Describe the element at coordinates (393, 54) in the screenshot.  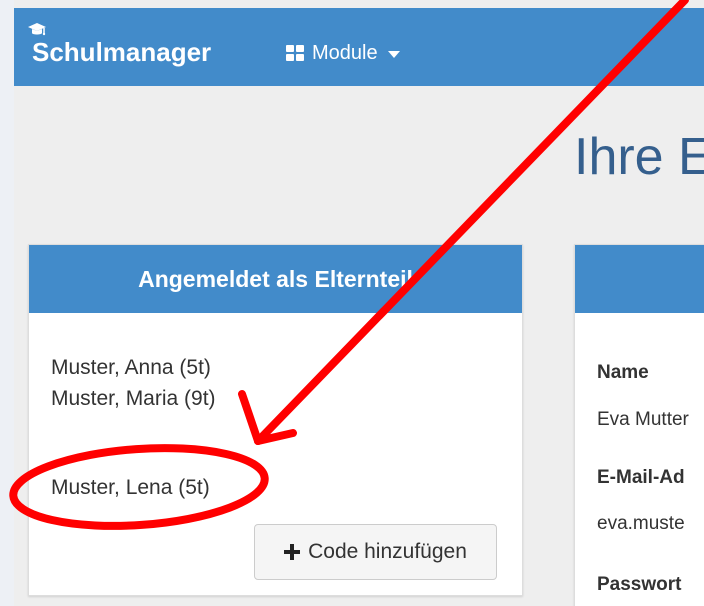
I see `chevron-down-icon` at that location.